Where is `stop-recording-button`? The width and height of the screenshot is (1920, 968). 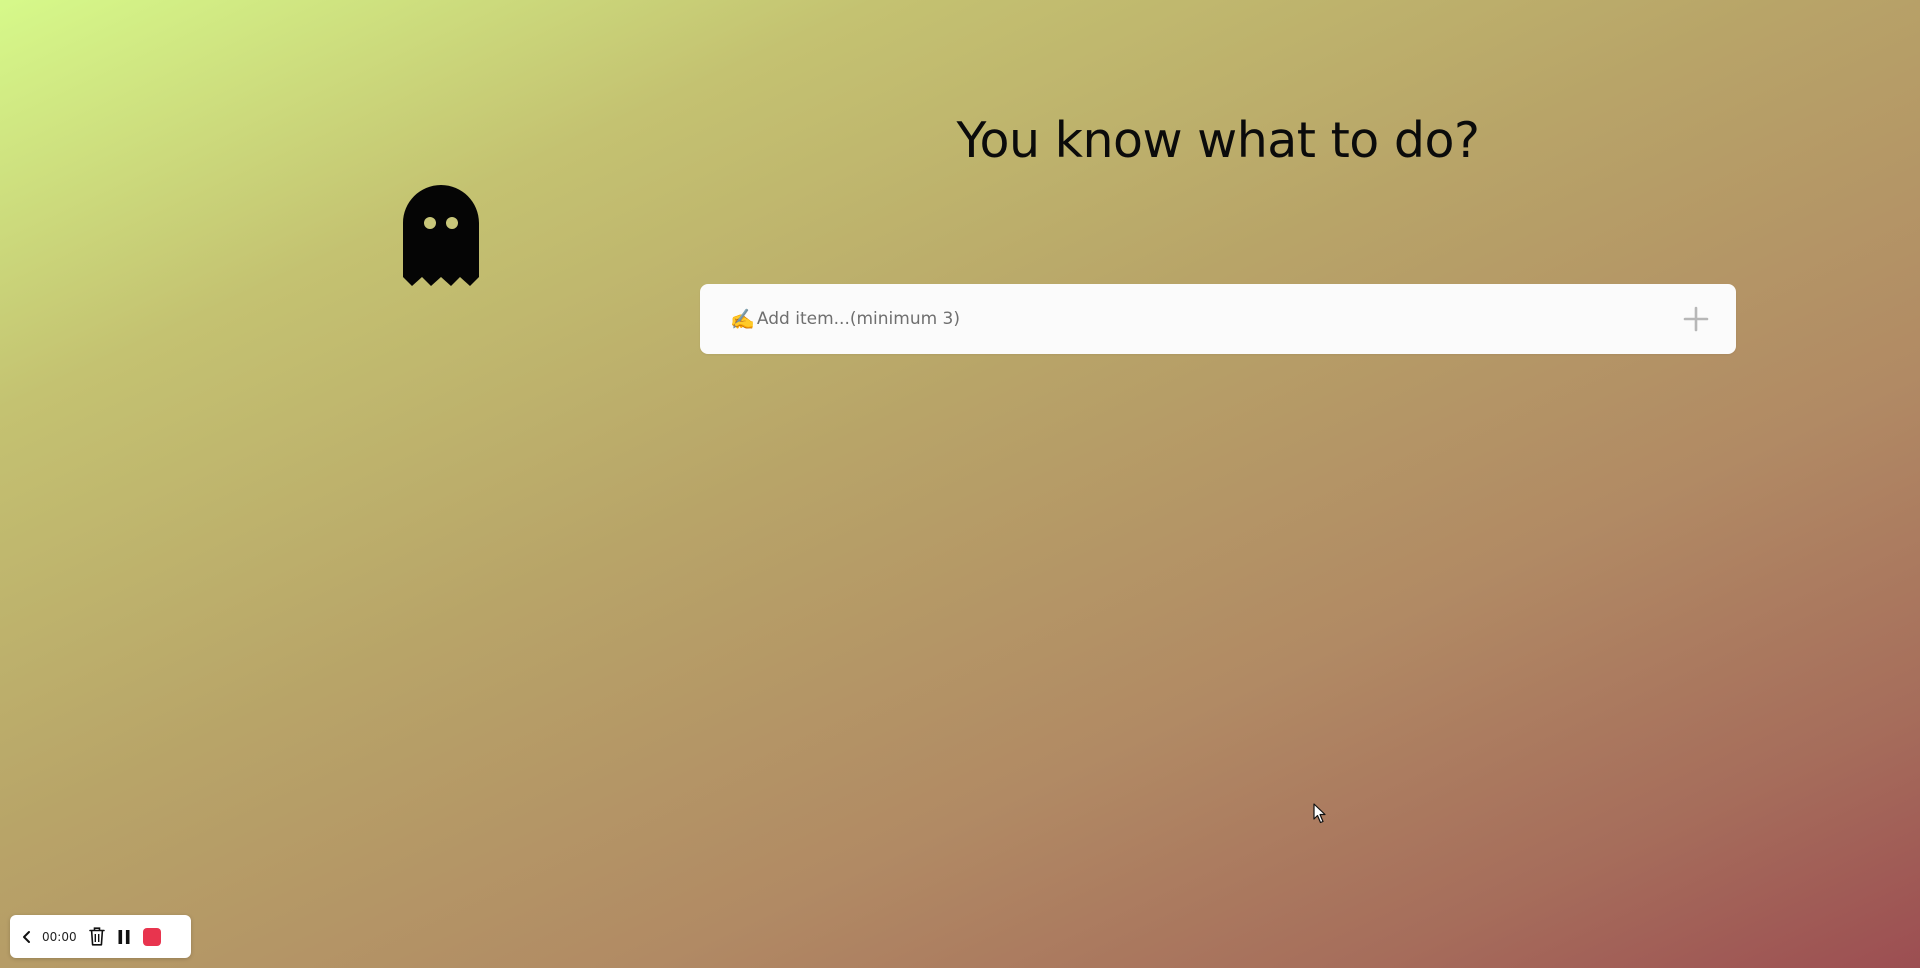 stop-recording-button is located at coordinates (151, 936).